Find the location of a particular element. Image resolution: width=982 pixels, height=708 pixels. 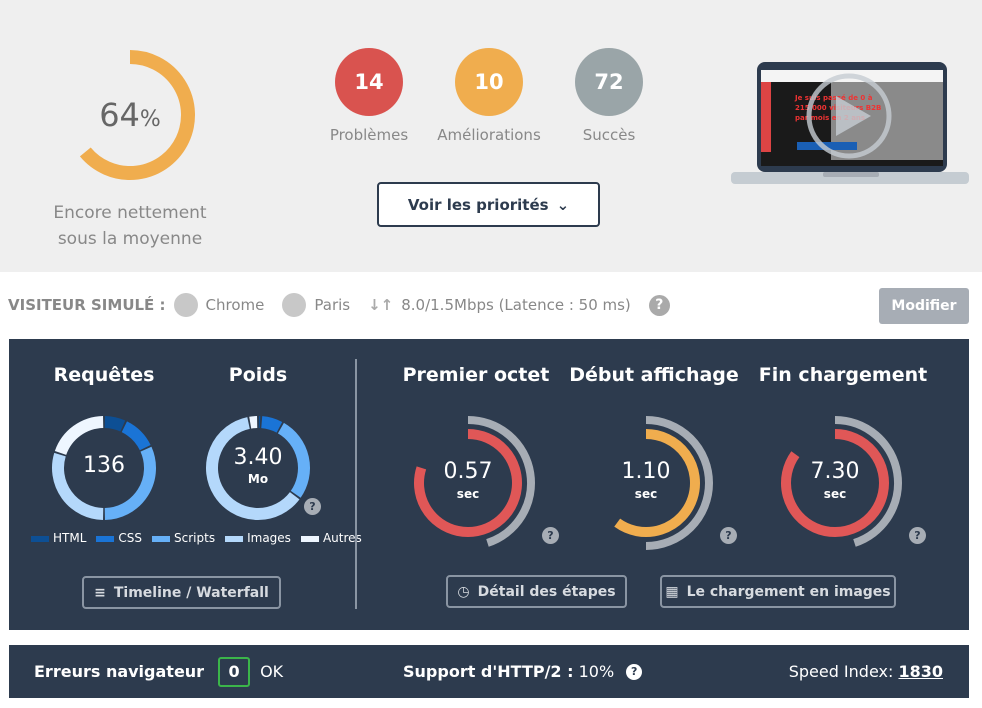

timing-gauge: 1.10 sec is located at coordinates (660, 483).